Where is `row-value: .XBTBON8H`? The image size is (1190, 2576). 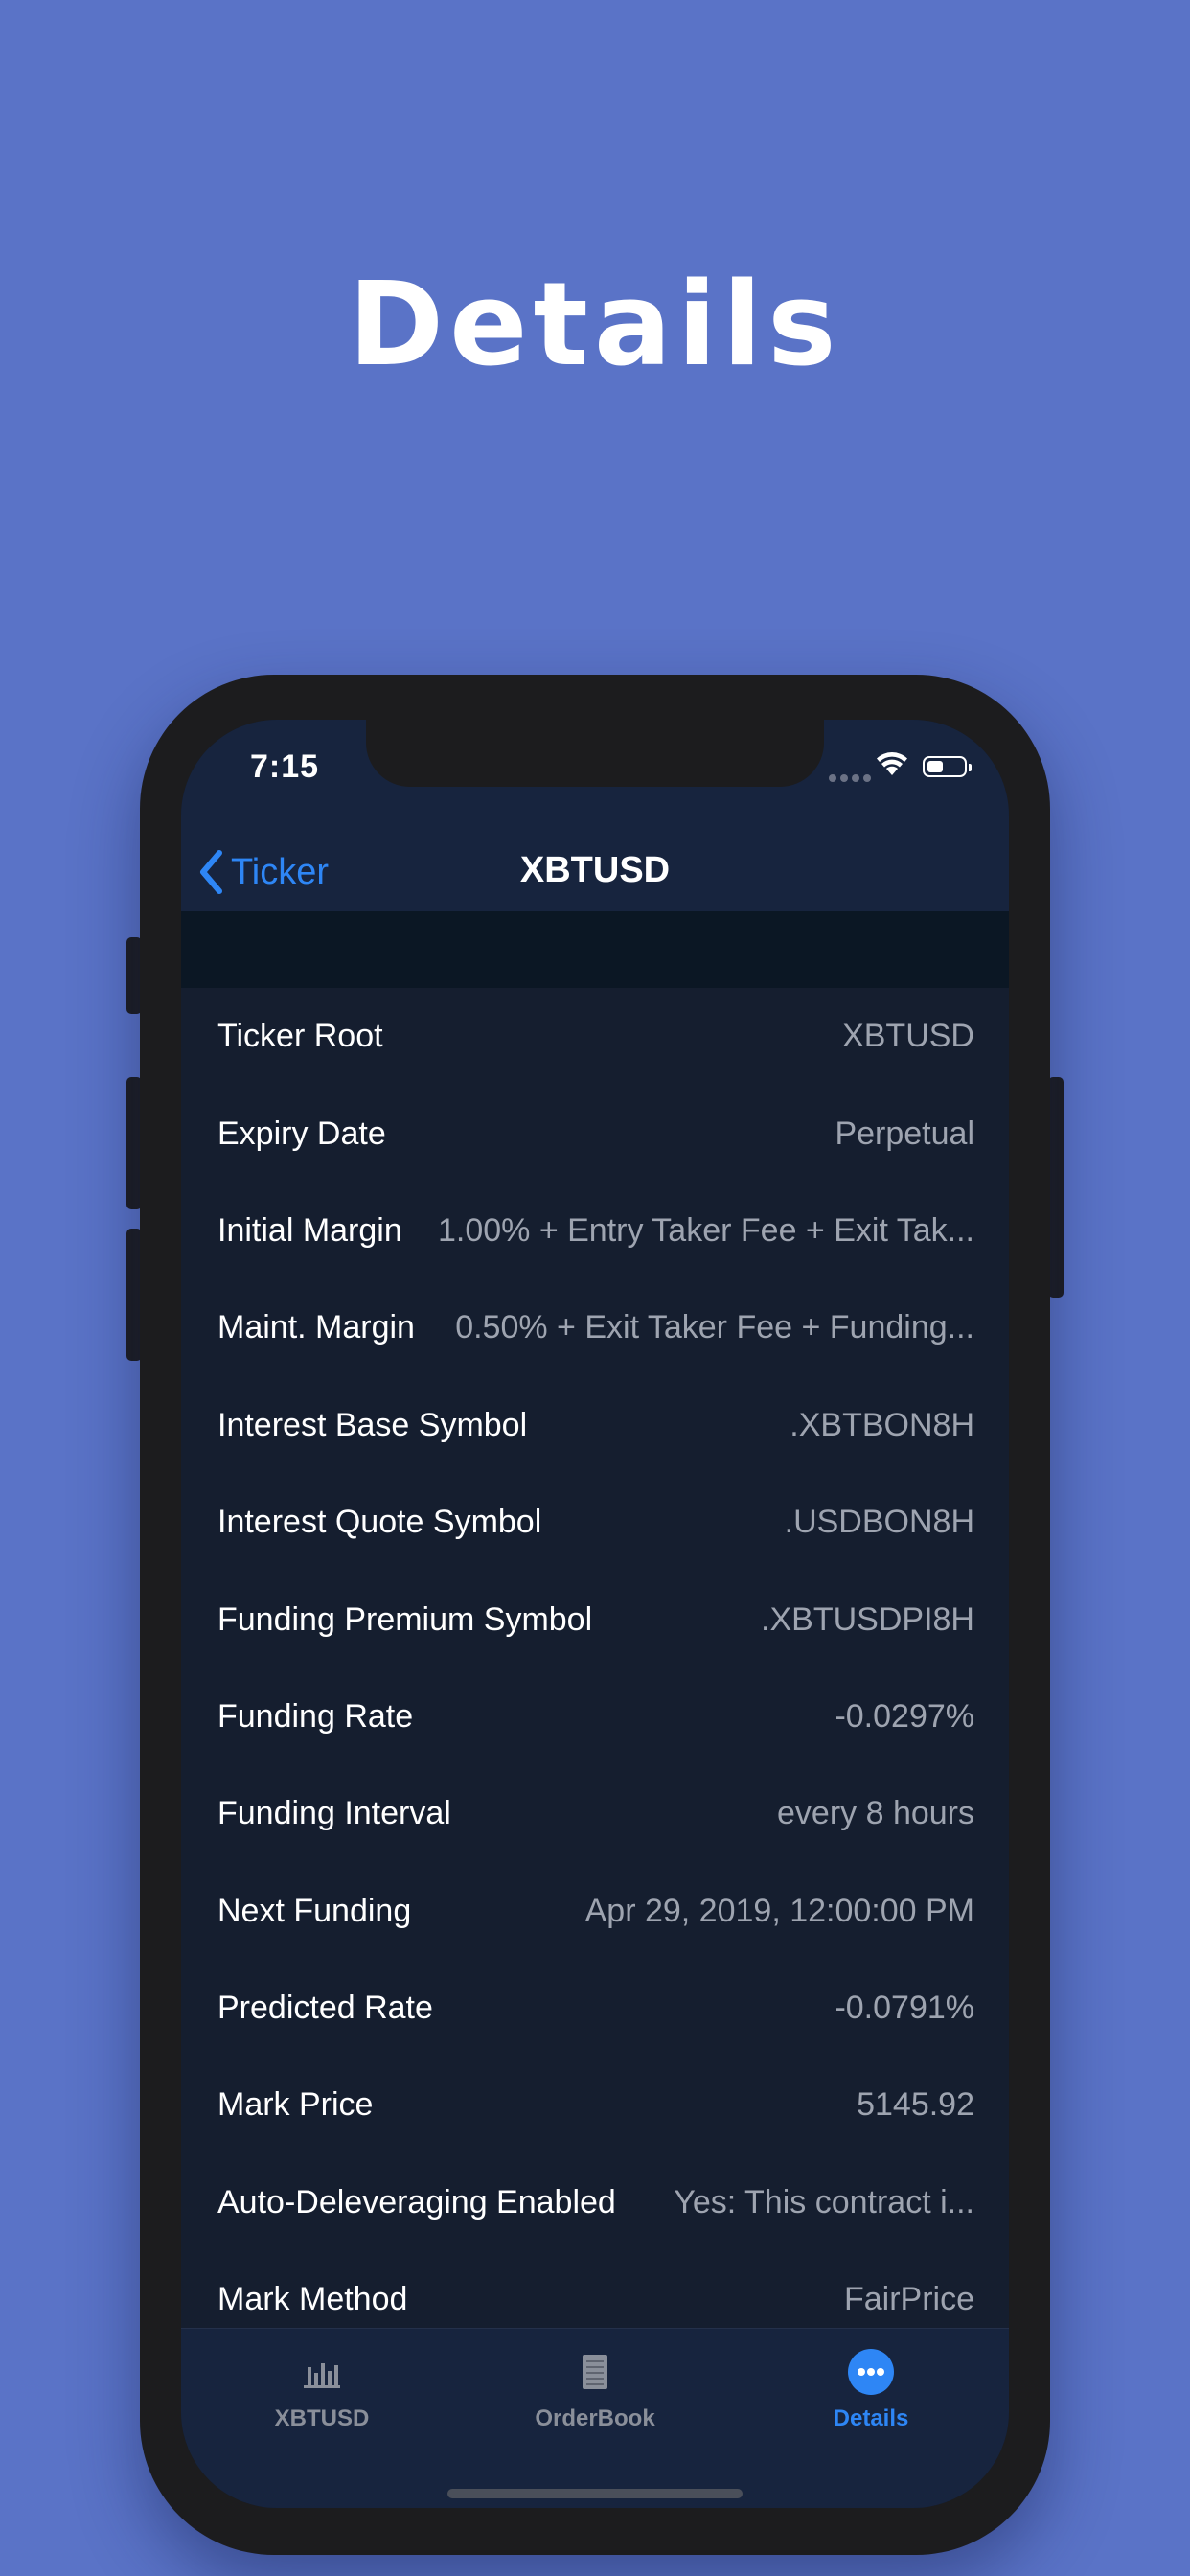 row-value: .XBTBON8H is located at coordinates (882, 1424).